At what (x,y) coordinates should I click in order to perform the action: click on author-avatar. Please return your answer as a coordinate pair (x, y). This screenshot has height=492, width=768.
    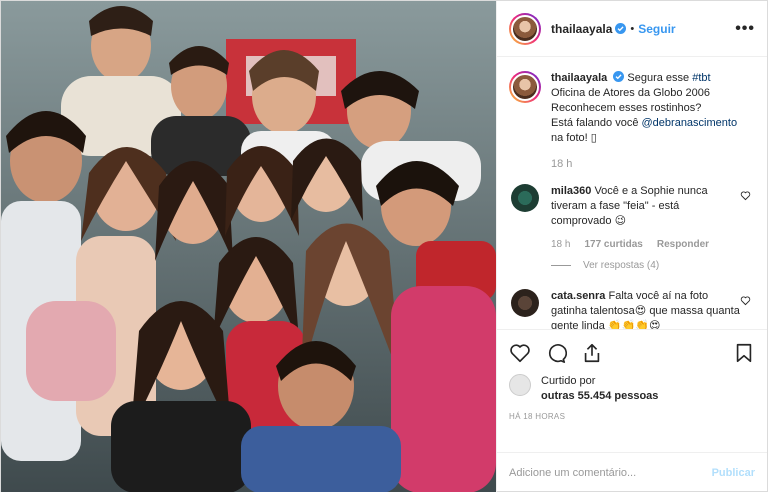
    Looking at the image, I should click on (525, 28).